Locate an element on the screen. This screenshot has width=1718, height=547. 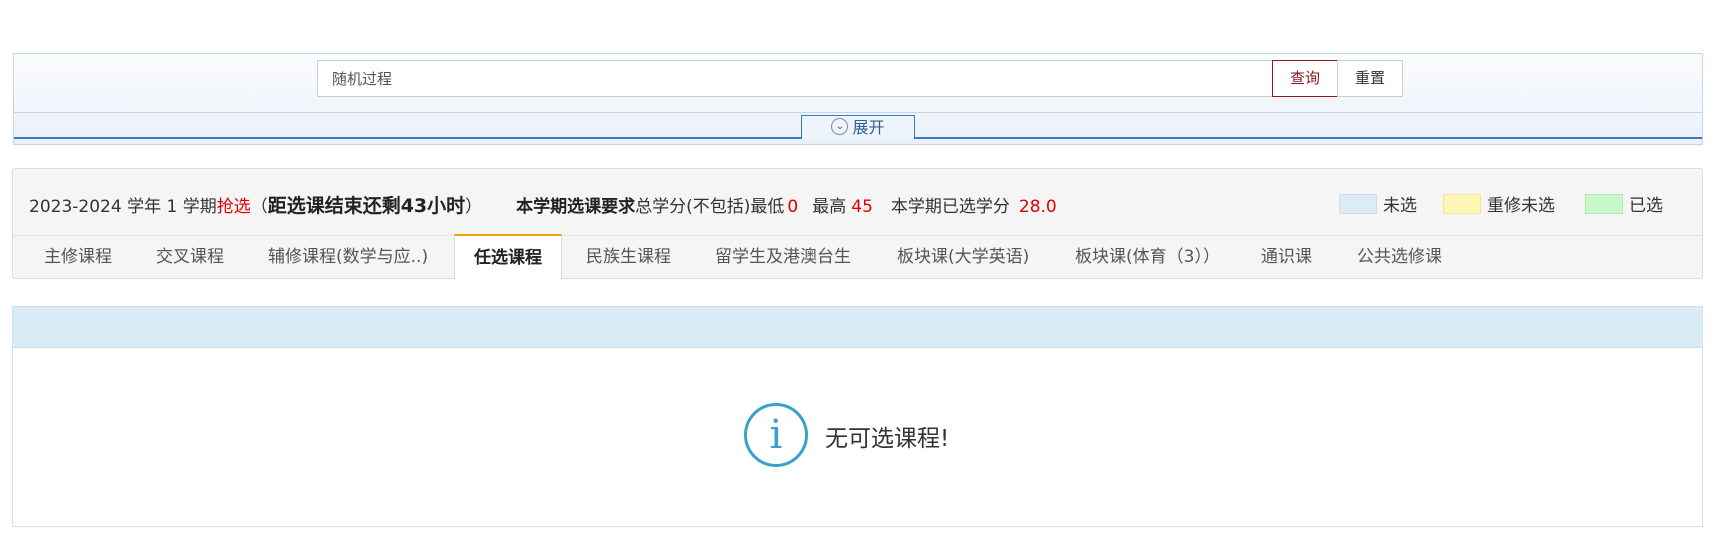
min-credits: 0 is located at coordinates (793, 207).